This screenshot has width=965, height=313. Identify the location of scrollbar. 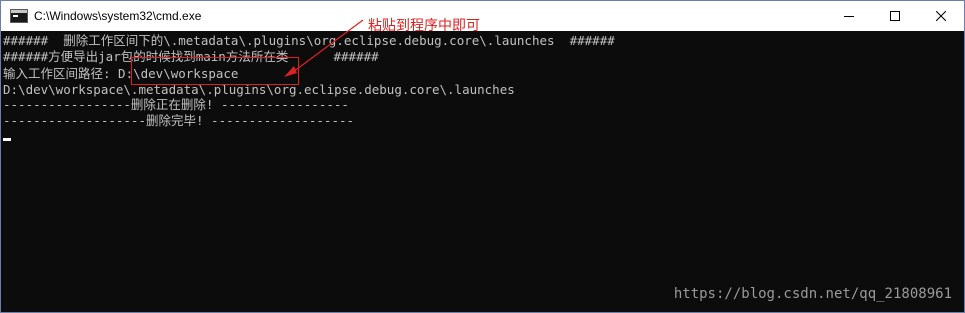
(962, 171).